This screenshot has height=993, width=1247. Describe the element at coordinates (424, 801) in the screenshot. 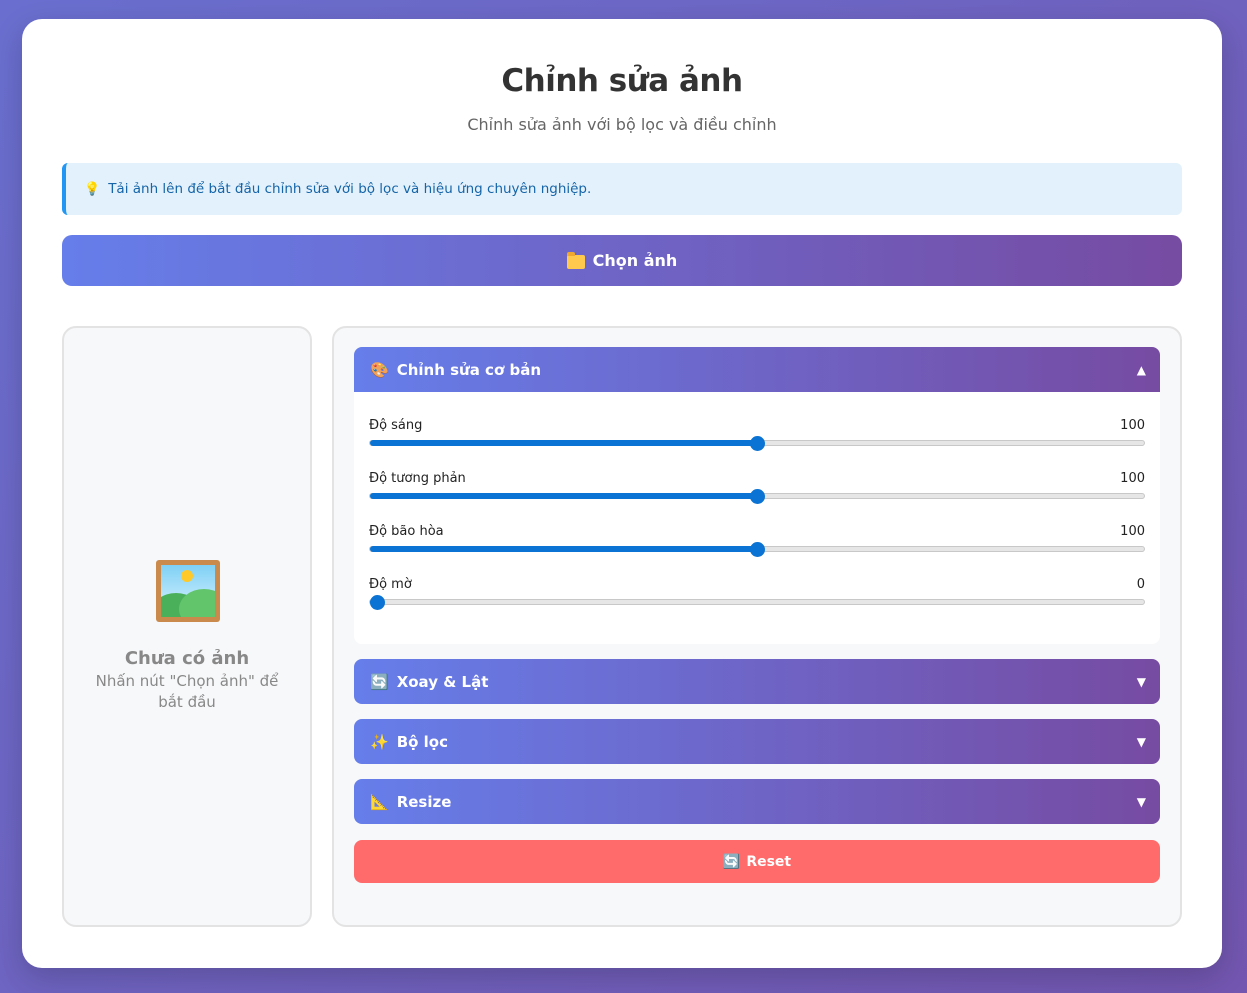

I see `section-resize-title: Resize` at that location.